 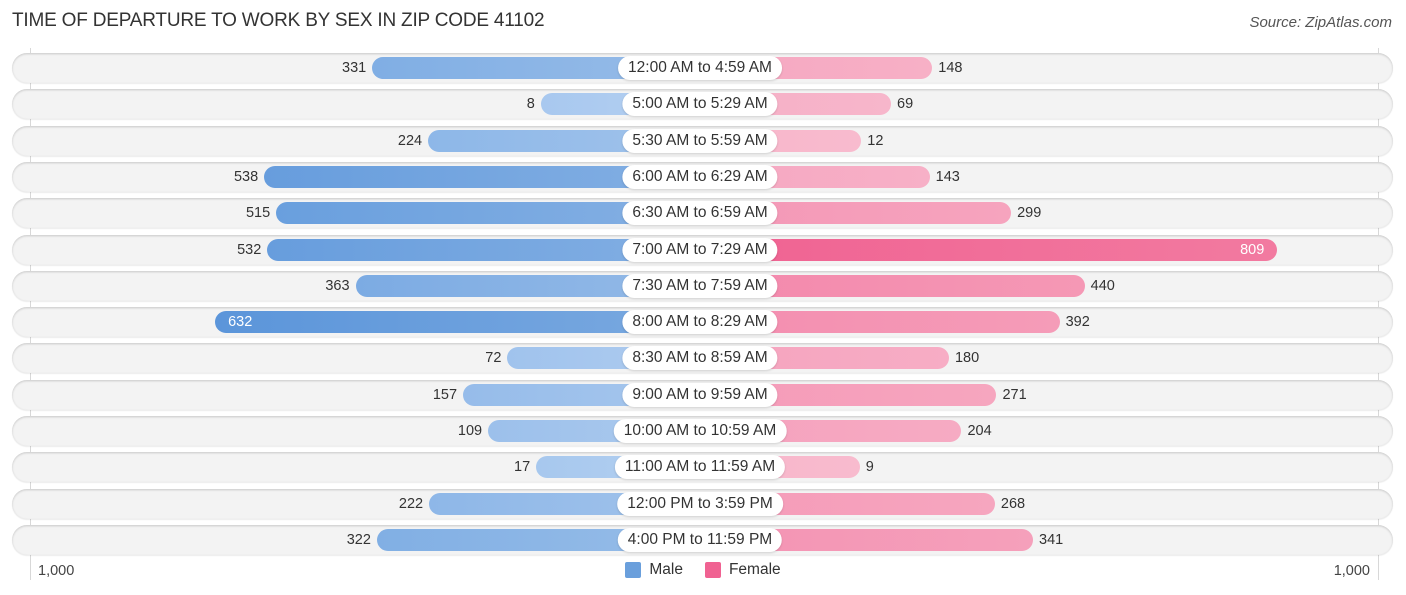 What do you see at coordinates (700, 213) in the screenshot?
I see `category-label: 6:30 AM to 6:59 AM` at bounding box center [700, 213].